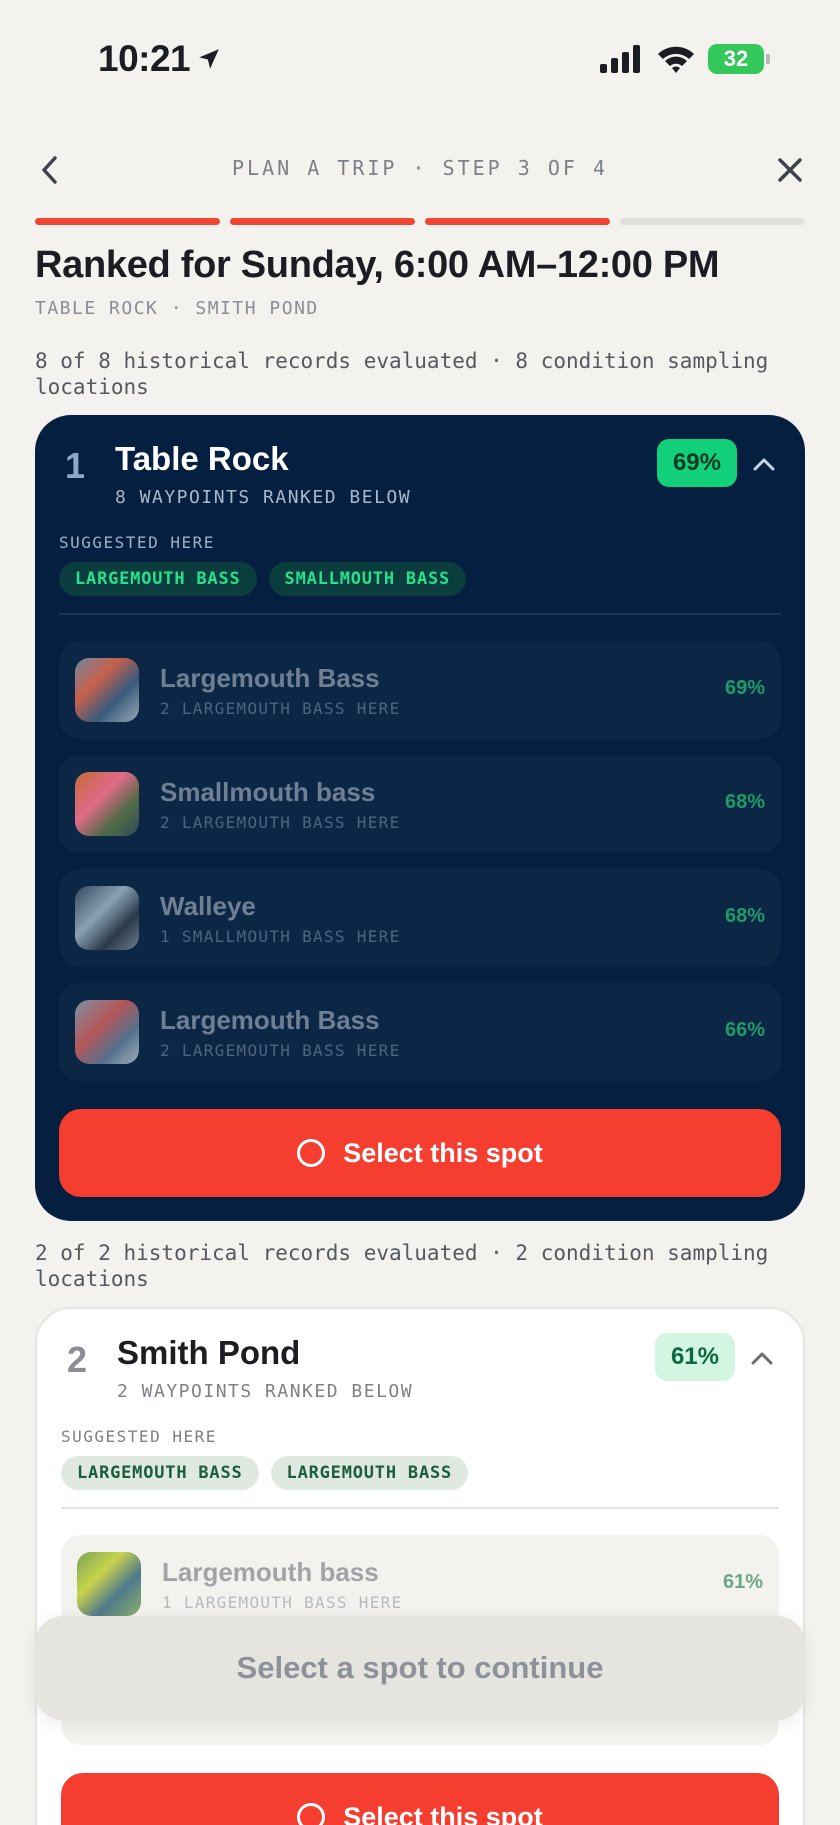 The image size is (840, 1825). What do you see at coordinates (209, 59) in the screenshot?
I see `location-arrow-icon` at bounding box center [209, 59].